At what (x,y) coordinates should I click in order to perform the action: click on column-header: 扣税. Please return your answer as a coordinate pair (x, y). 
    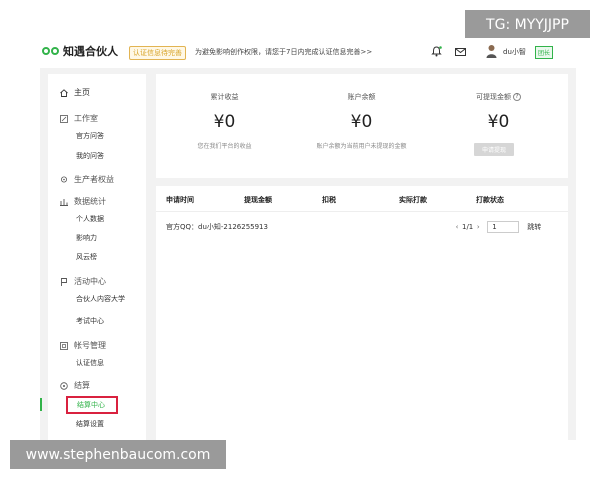
    Looking at the image, I should click on (329, 200).